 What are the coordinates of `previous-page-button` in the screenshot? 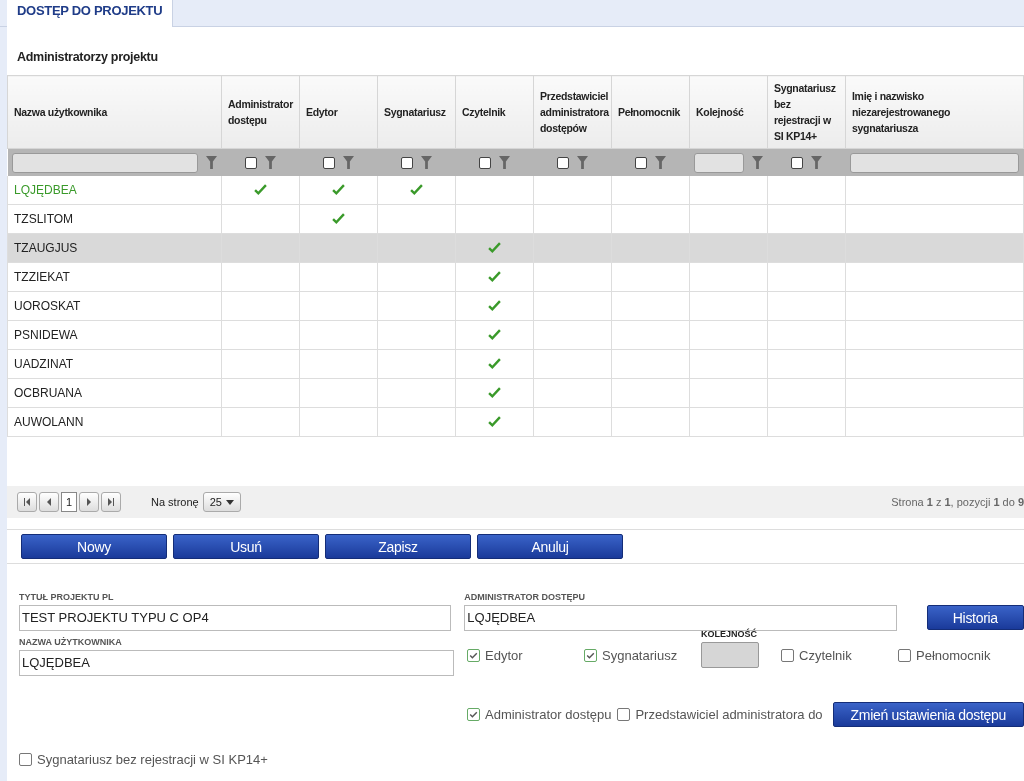 It's located at (49, 502).